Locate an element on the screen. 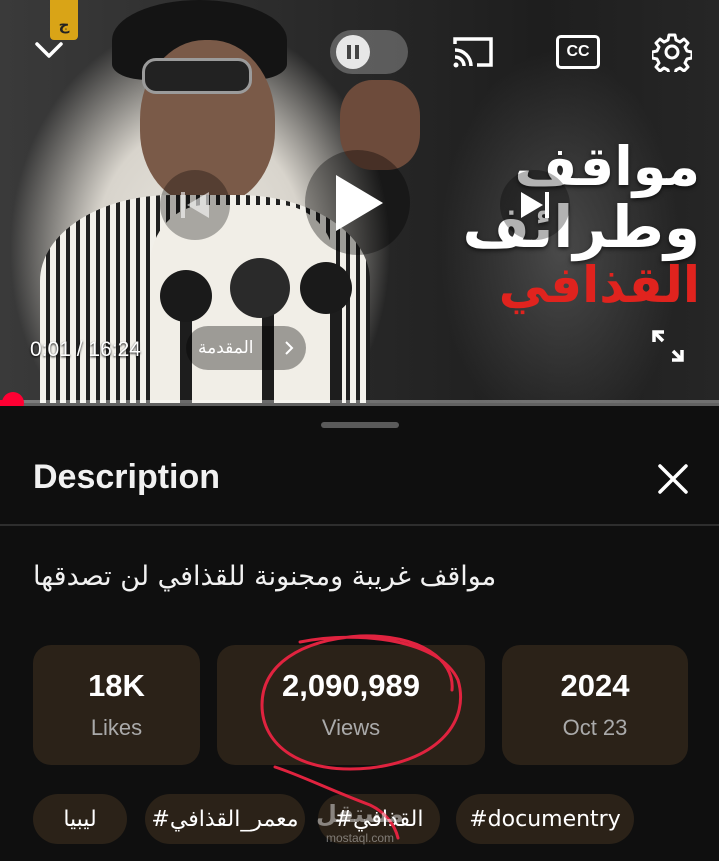  pause-icon is located at coordinates (353, 52).